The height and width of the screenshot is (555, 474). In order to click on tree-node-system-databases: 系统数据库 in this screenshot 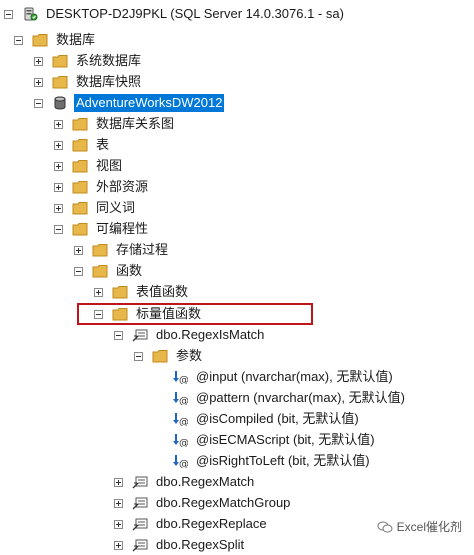, I will do `click(88, 61)`.